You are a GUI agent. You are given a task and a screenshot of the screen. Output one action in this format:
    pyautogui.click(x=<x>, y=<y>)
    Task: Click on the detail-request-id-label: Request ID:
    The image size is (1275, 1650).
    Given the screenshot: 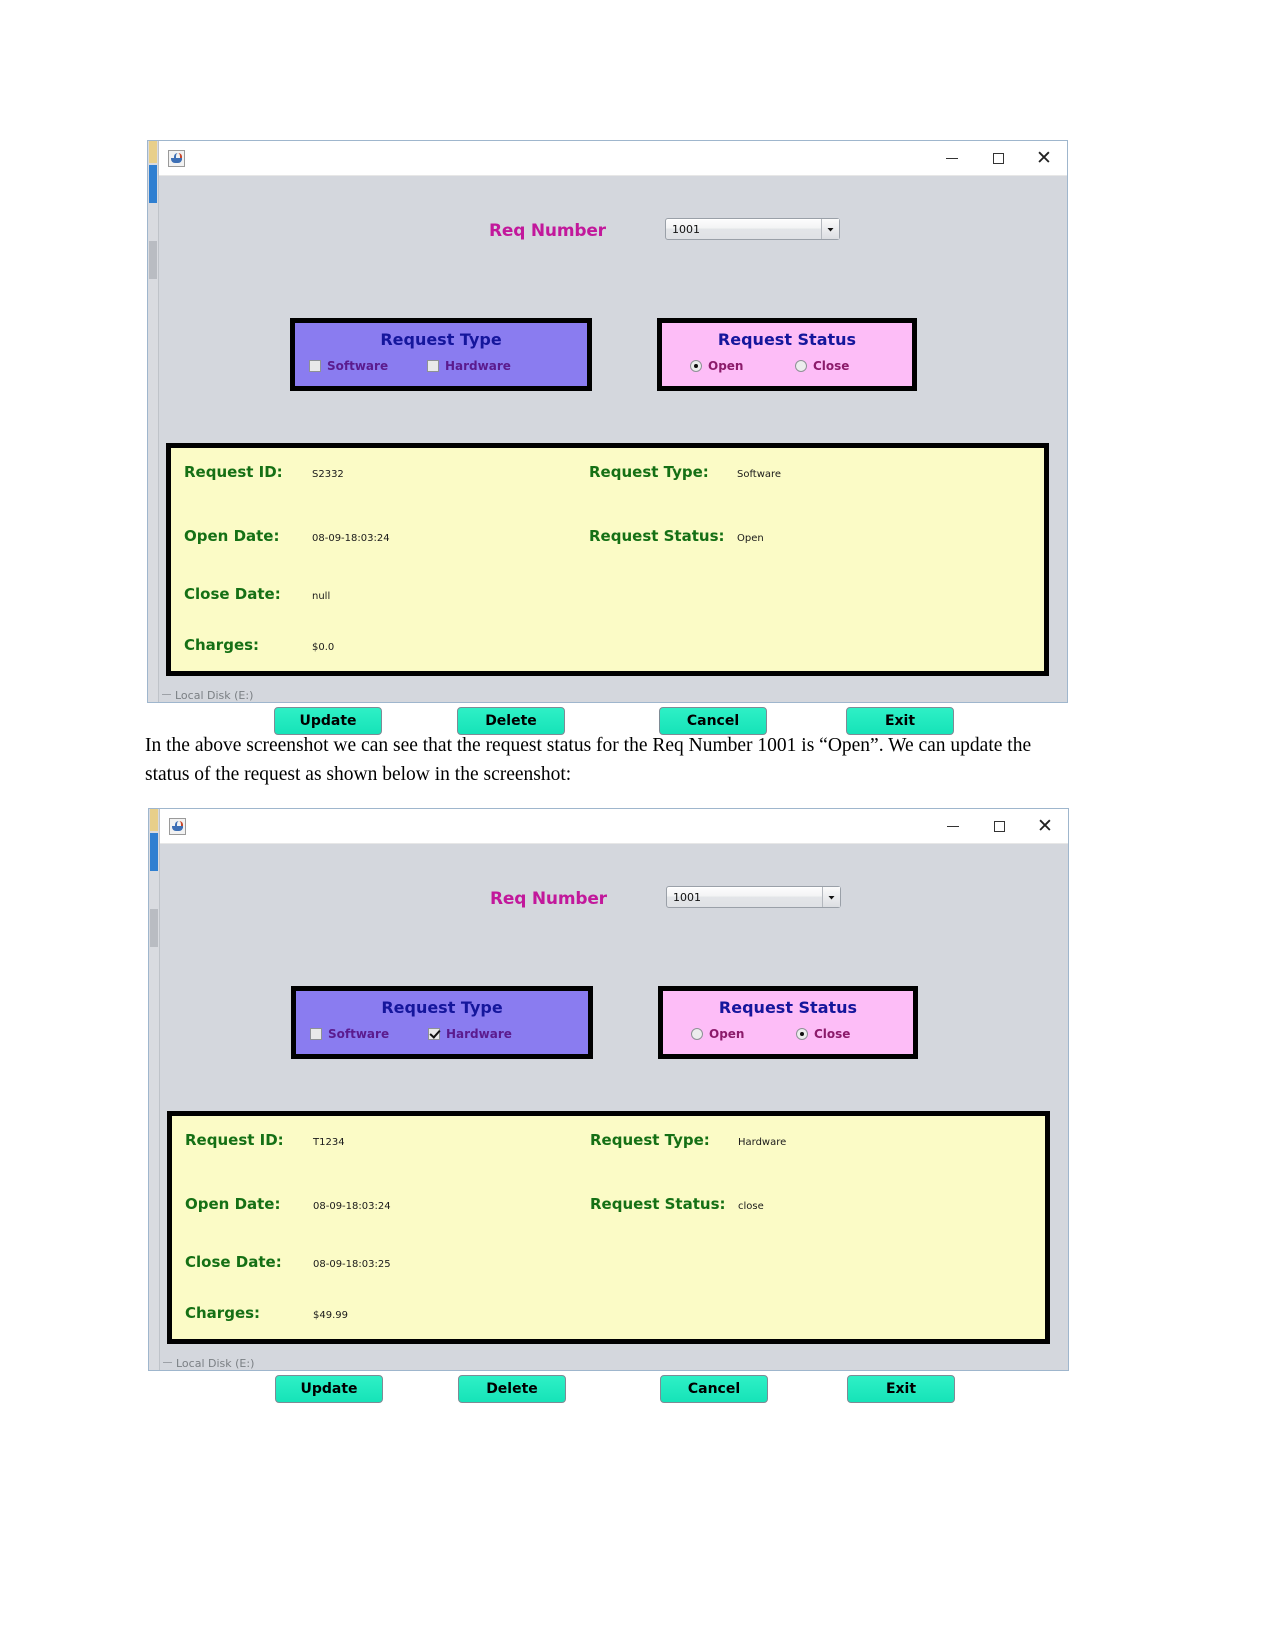 What is the action you would take?
    pyautogui.click(x=234, y=1140)
    